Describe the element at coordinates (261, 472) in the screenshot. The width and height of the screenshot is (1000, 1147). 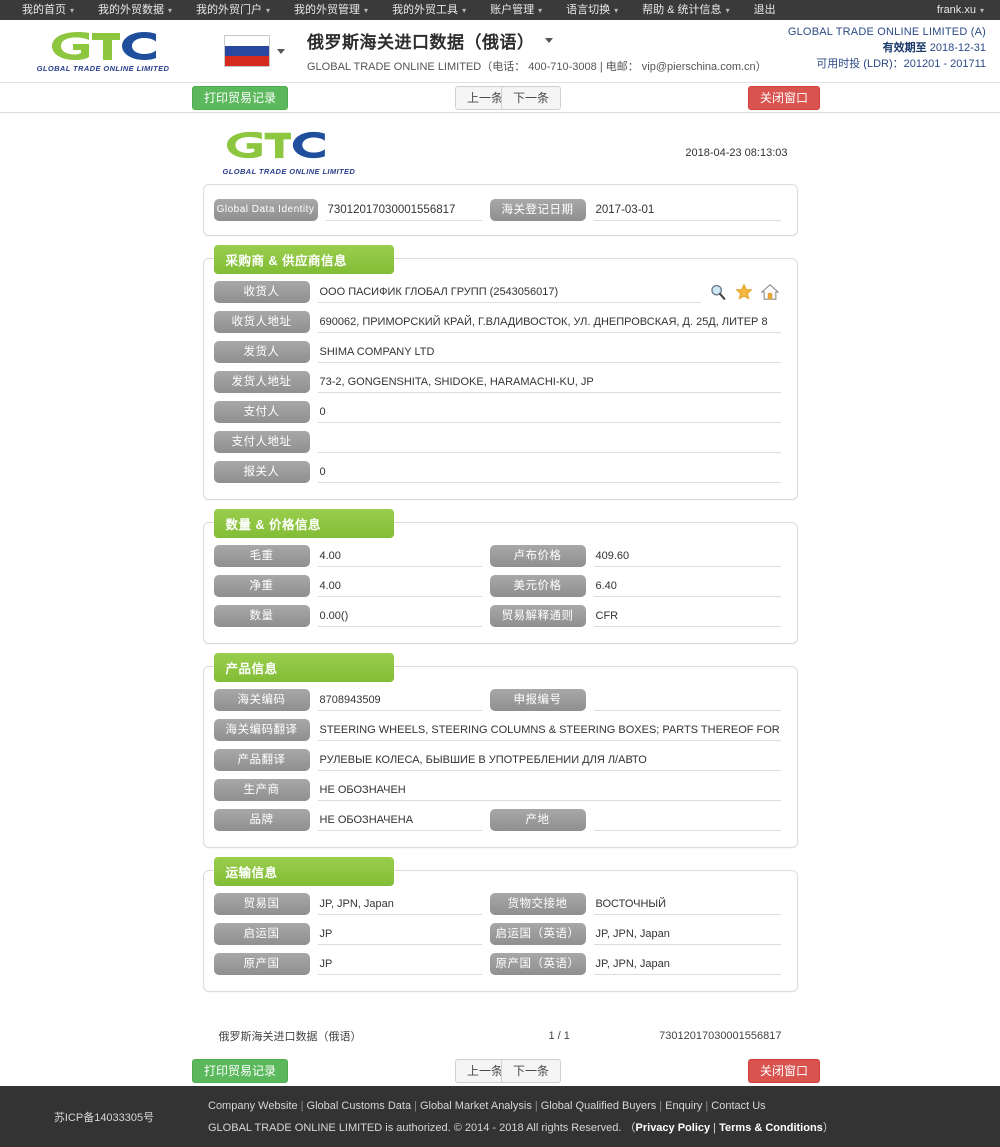
I see `declarant-label: 报关人` at that location.